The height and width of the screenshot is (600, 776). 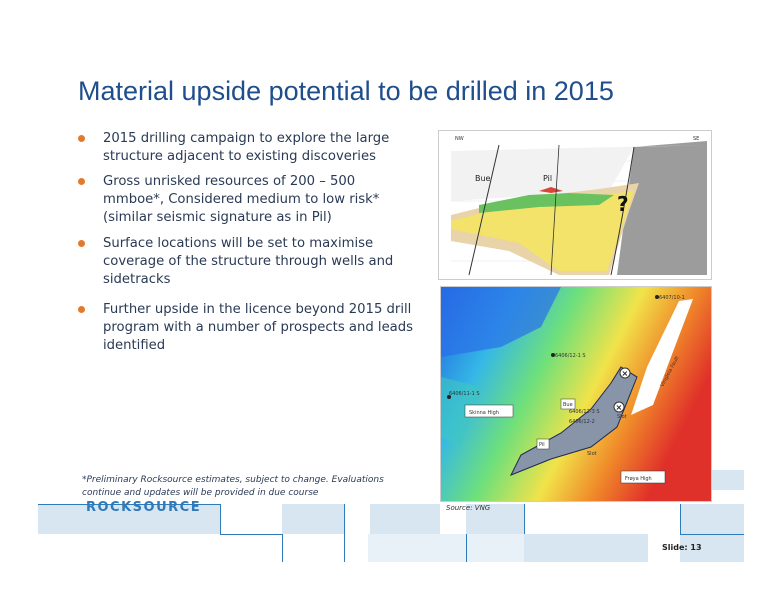 I want to click on well-label: 6406/12-2, so click(x=582, y=422).